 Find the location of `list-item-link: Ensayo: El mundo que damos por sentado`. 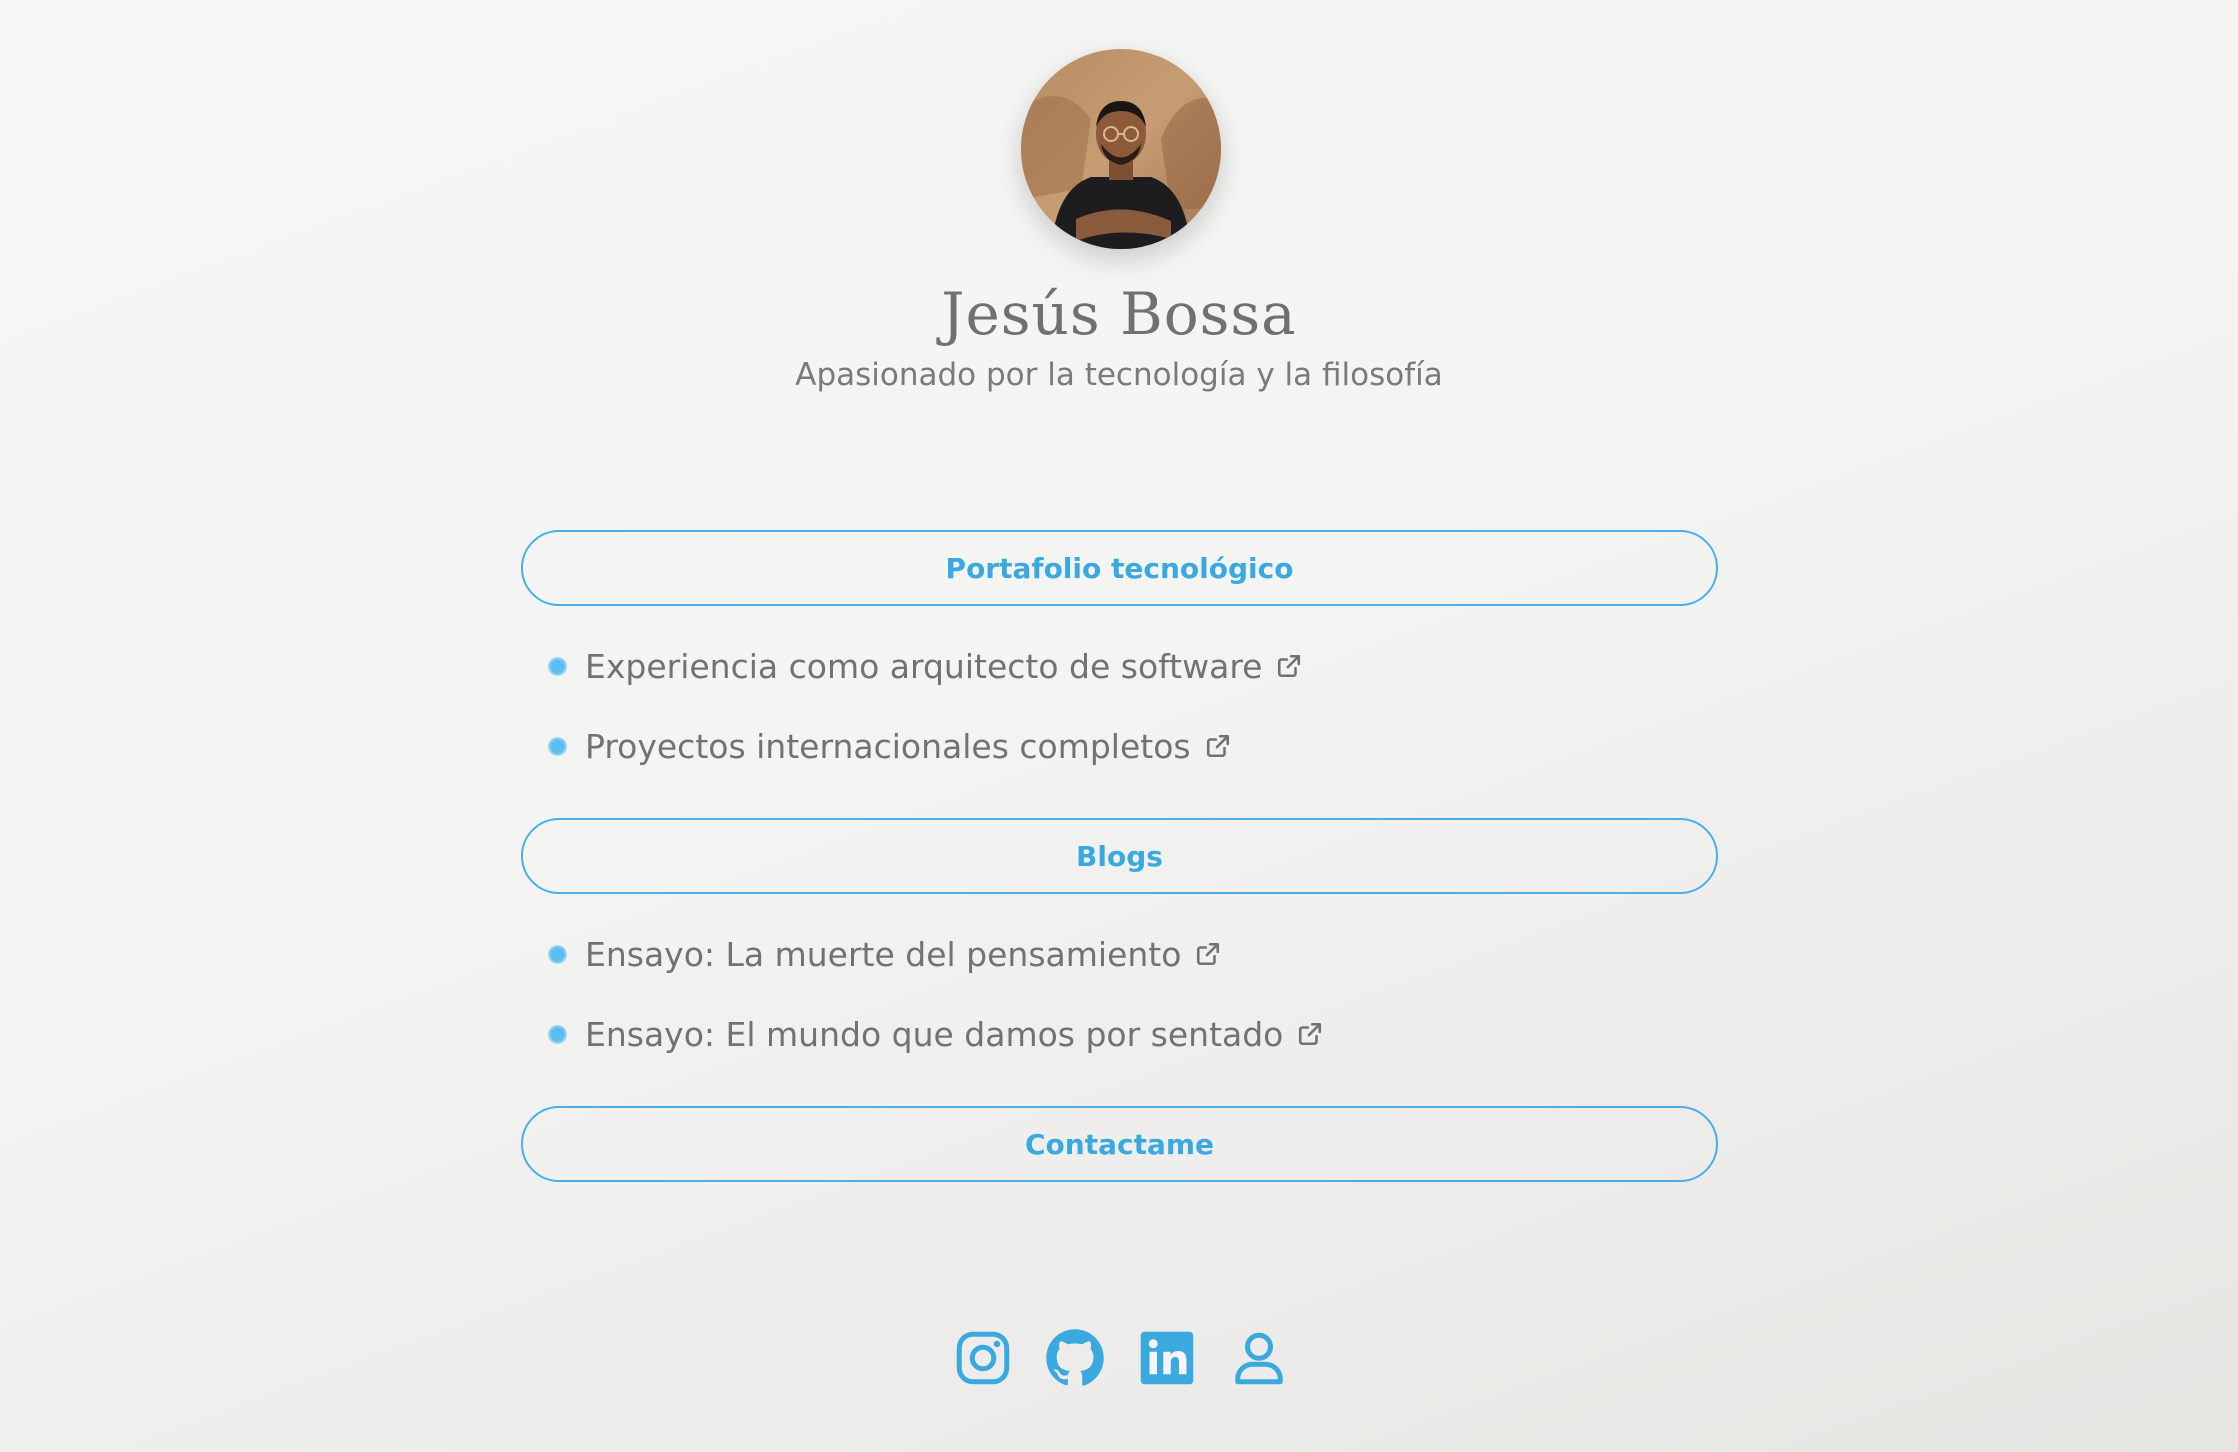

list-item-link: Ensayo: El mundo que damos por sentado is located at coordinates (935, 1034).